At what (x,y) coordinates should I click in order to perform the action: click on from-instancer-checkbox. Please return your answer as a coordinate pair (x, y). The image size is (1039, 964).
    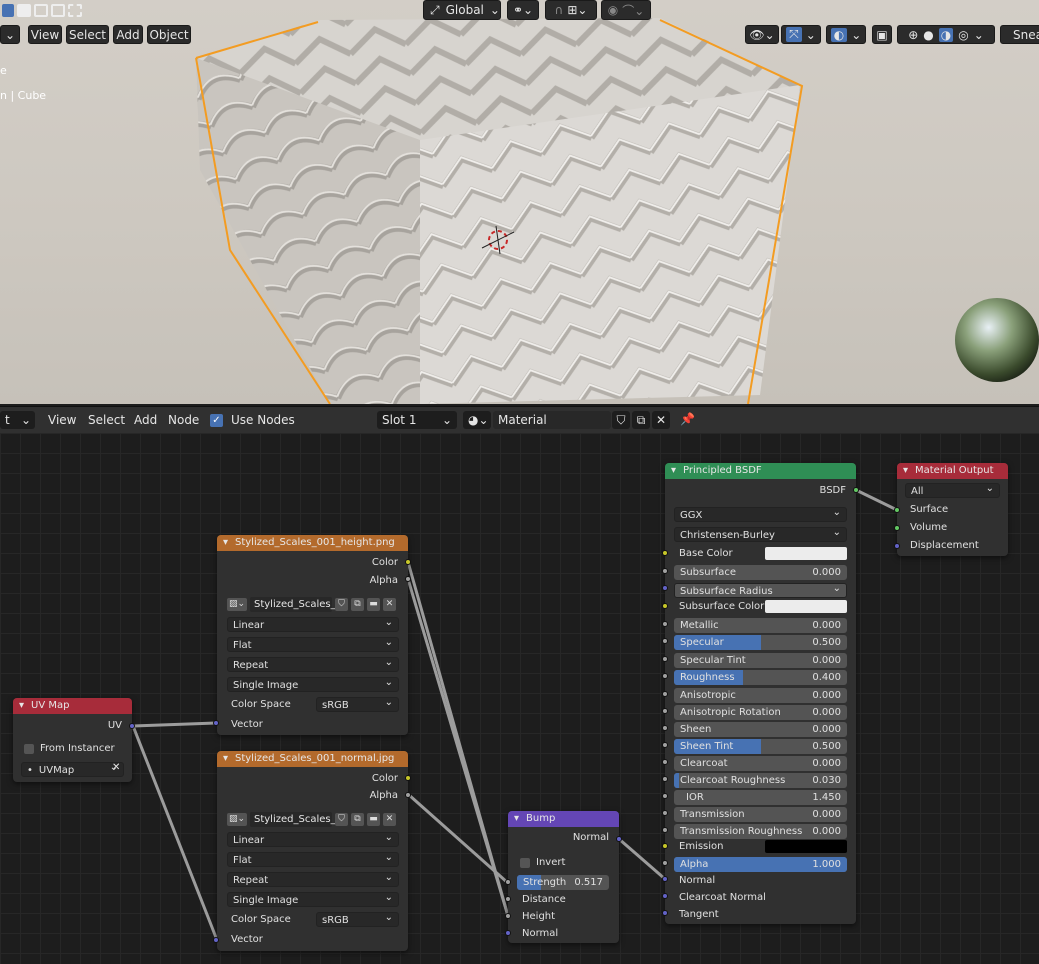
    Looking at the image, I should click on (29, 749).